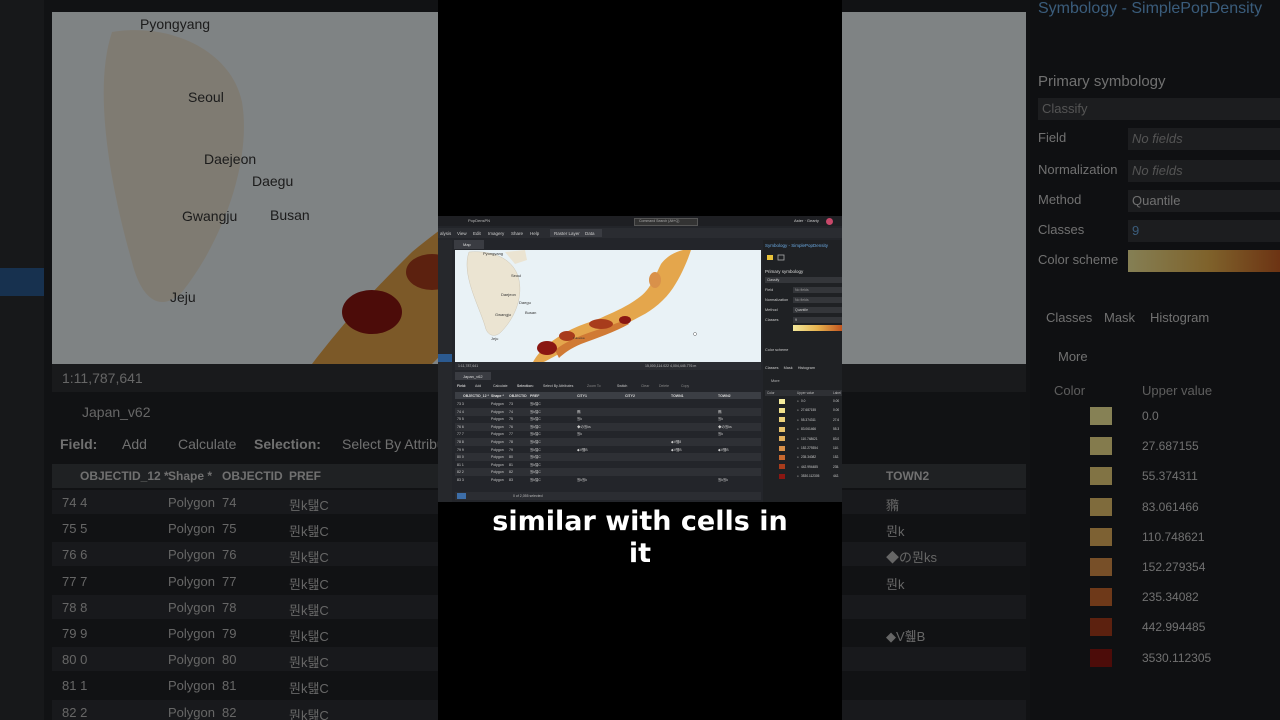 This screenshot has height=720, width=1280. What do you see at coordinates (809, 448) in the screenshot?
I see `class-upper-value: 152.279354` at bounding box center [809, 448].